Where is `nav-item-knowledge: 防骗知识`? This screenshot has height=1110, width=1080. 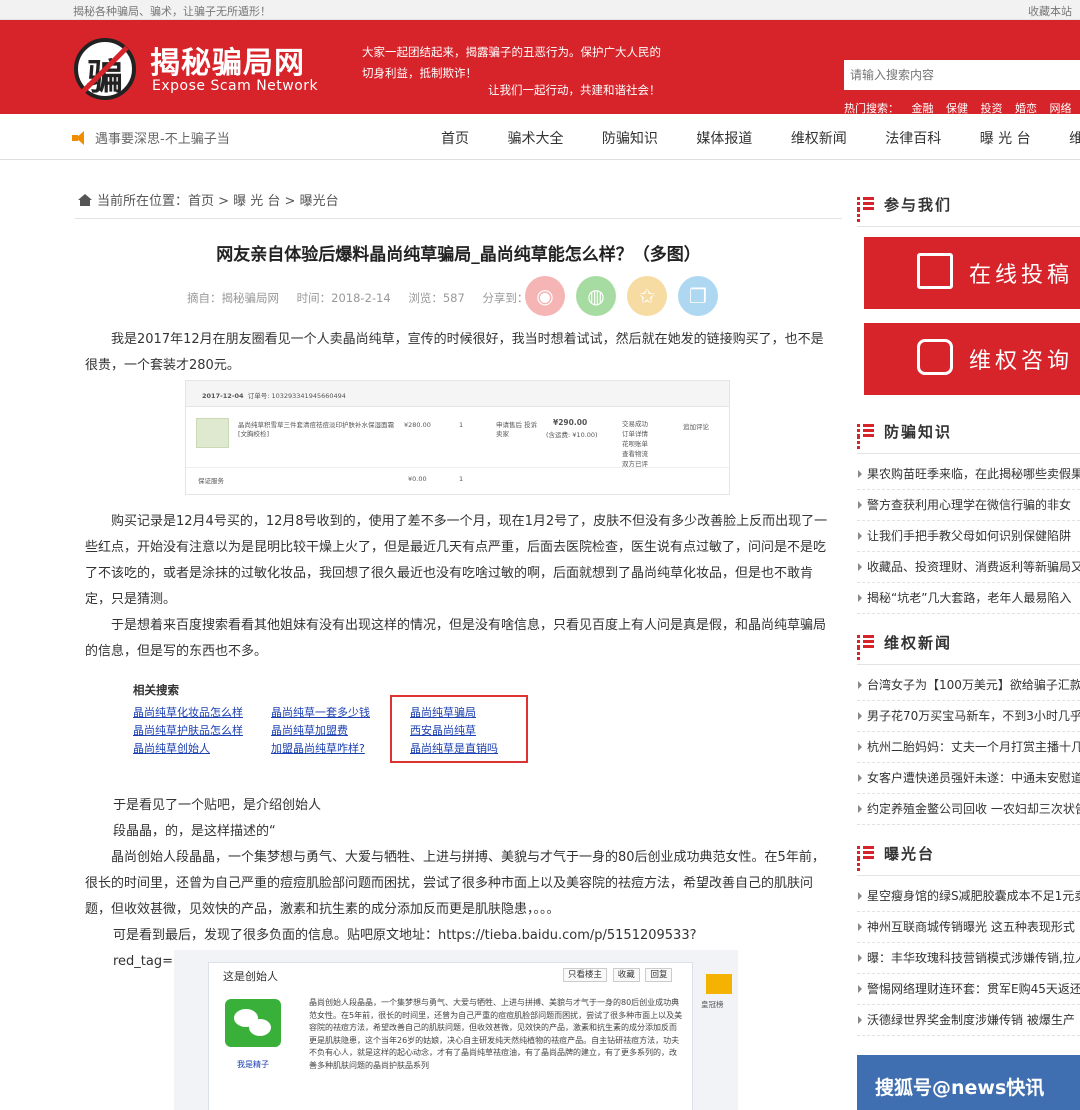
nav-item-knowledge: 防骗知识 is located at coordinates (630, 138).